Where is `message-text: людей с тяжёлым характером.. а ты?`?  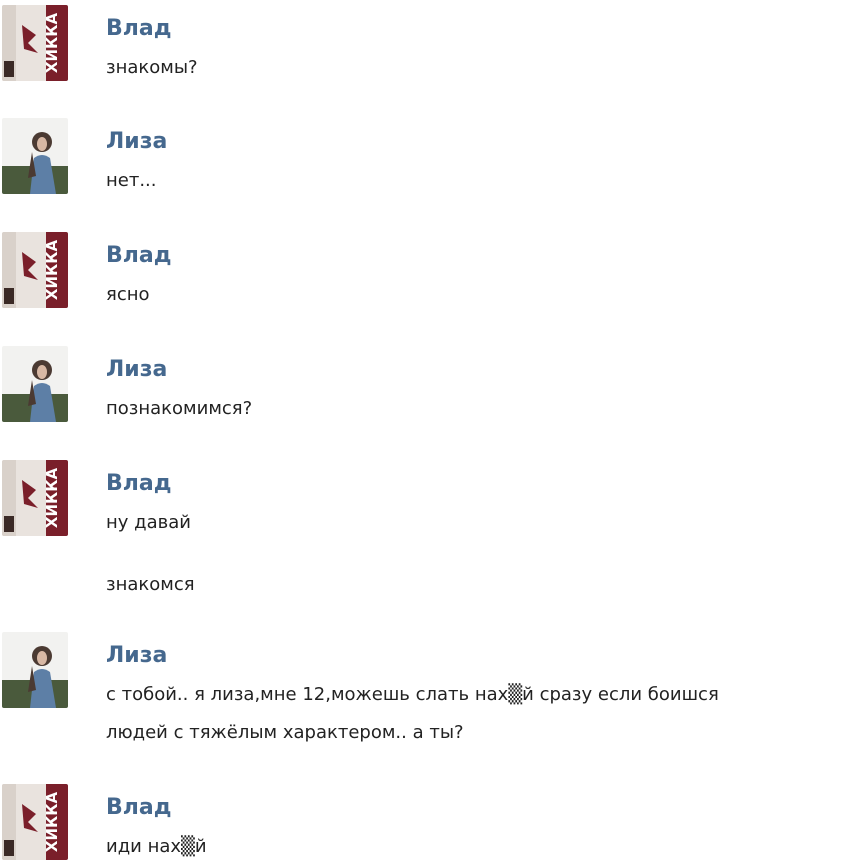 message-text: людей с тяжёлым характером.. а ты? is located at coordinates (285, 732).